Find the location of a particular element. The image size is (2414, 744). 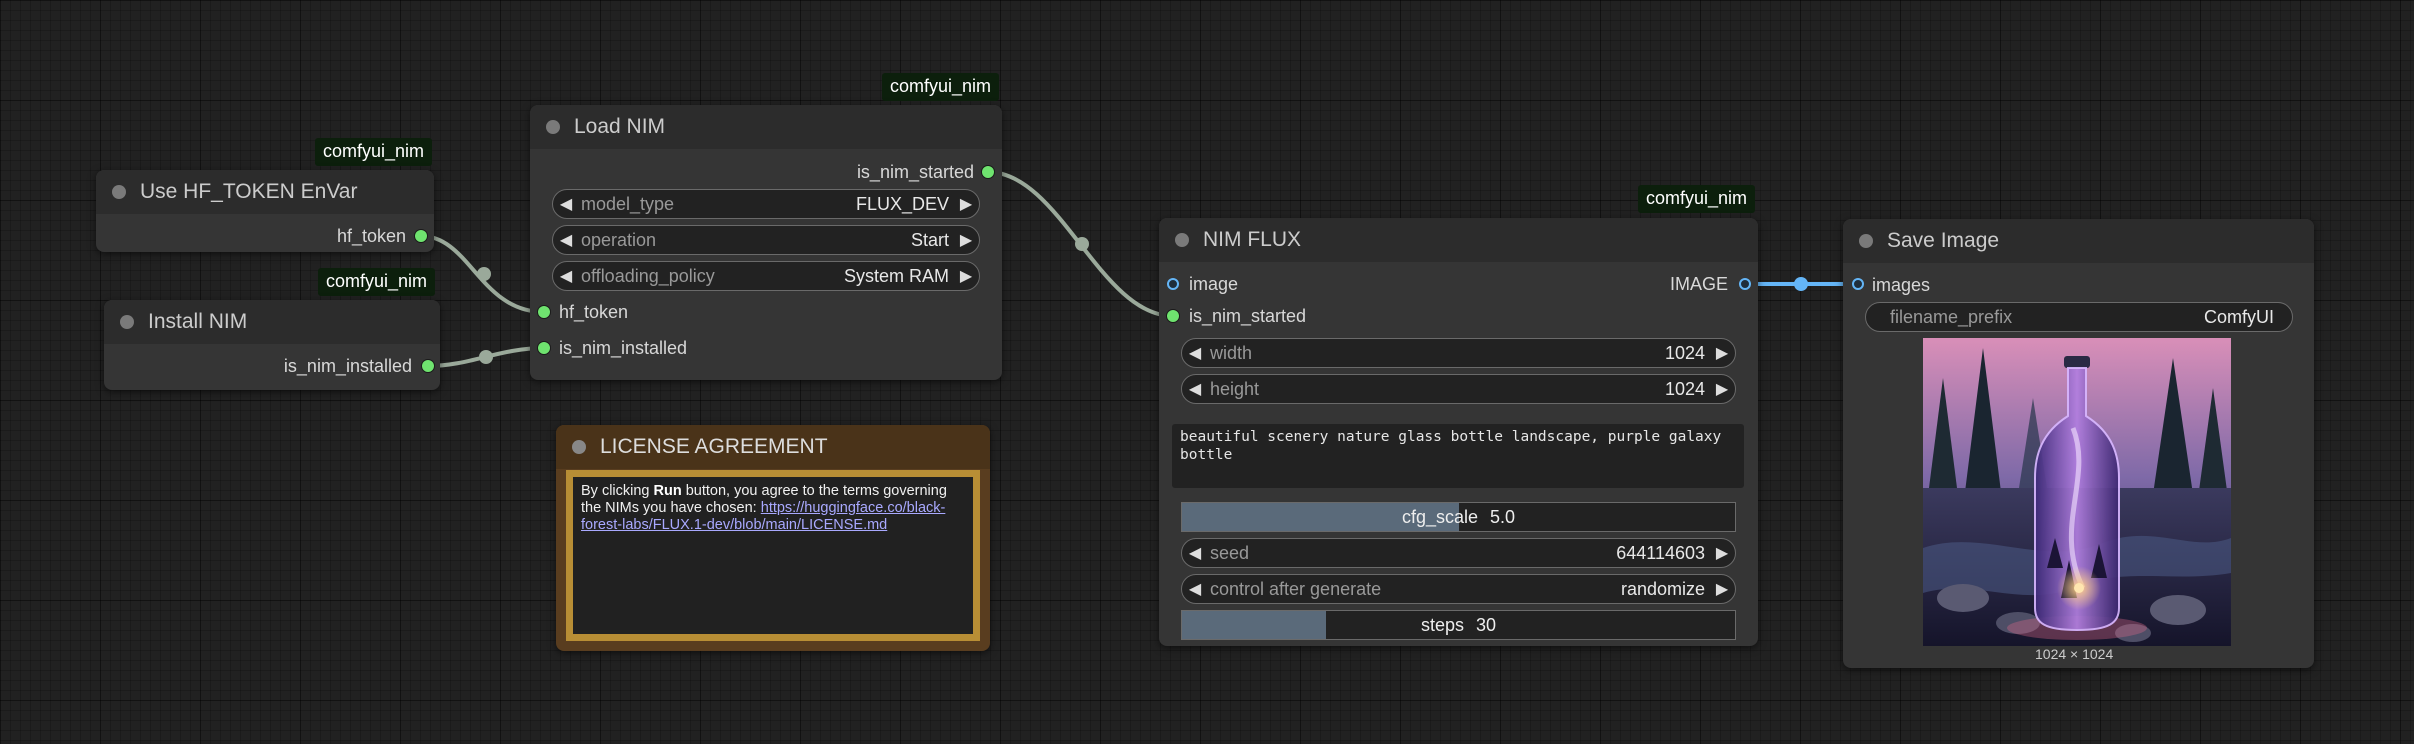

input-slot-hf-token is located at coordinates (544, 312).